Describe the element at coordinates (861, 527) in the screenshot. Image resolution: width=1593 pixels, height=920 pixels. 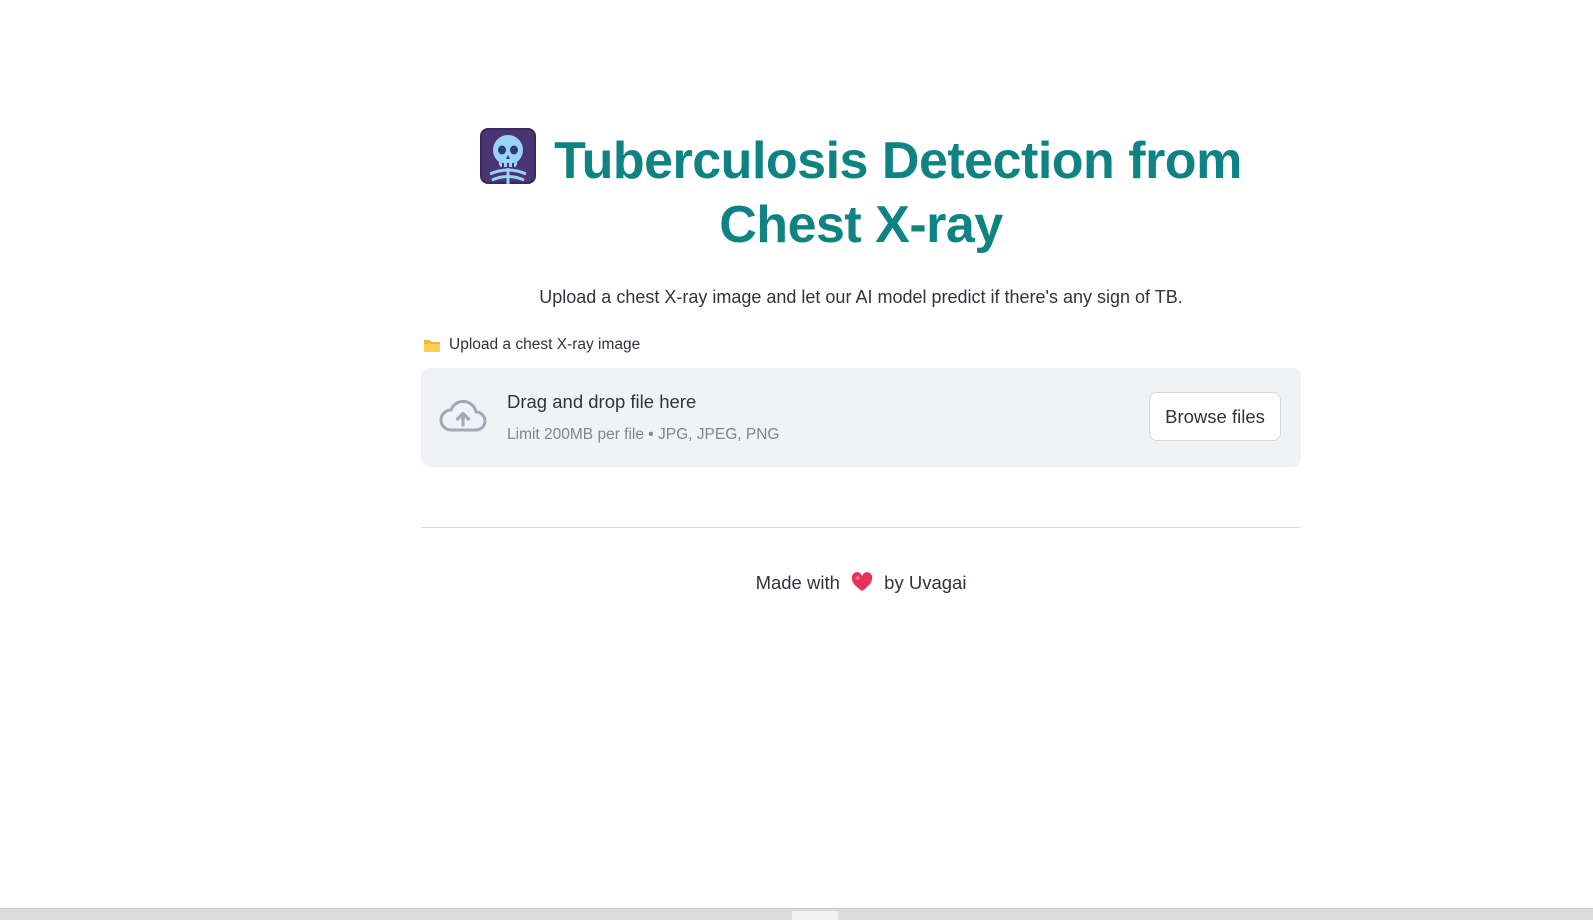
I see `divider` at that location.